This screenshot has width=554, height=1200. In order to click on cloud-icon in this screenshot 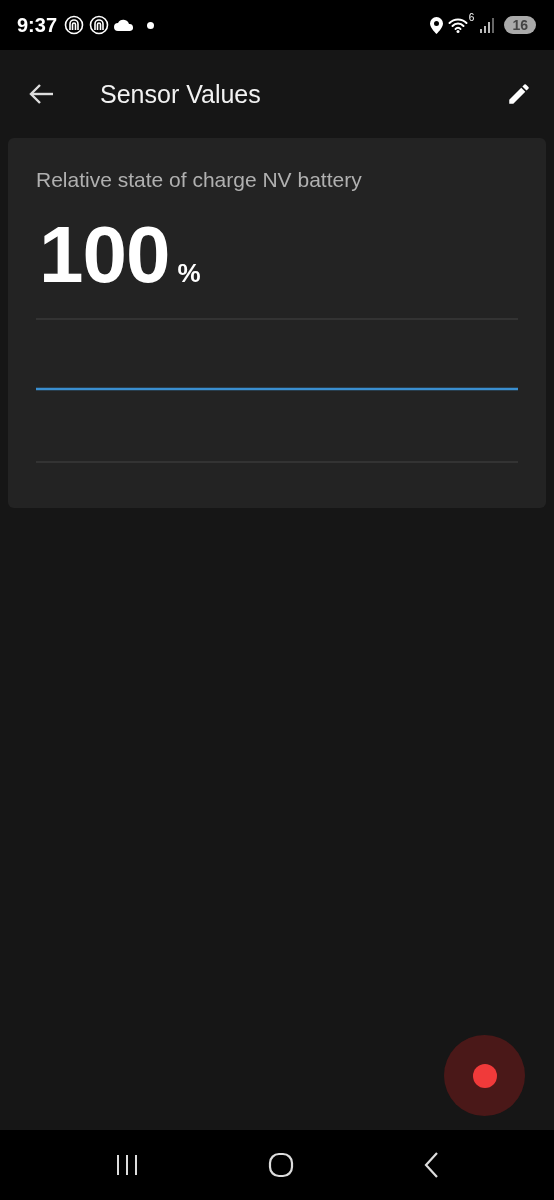, I will do `click(124, 25)`.